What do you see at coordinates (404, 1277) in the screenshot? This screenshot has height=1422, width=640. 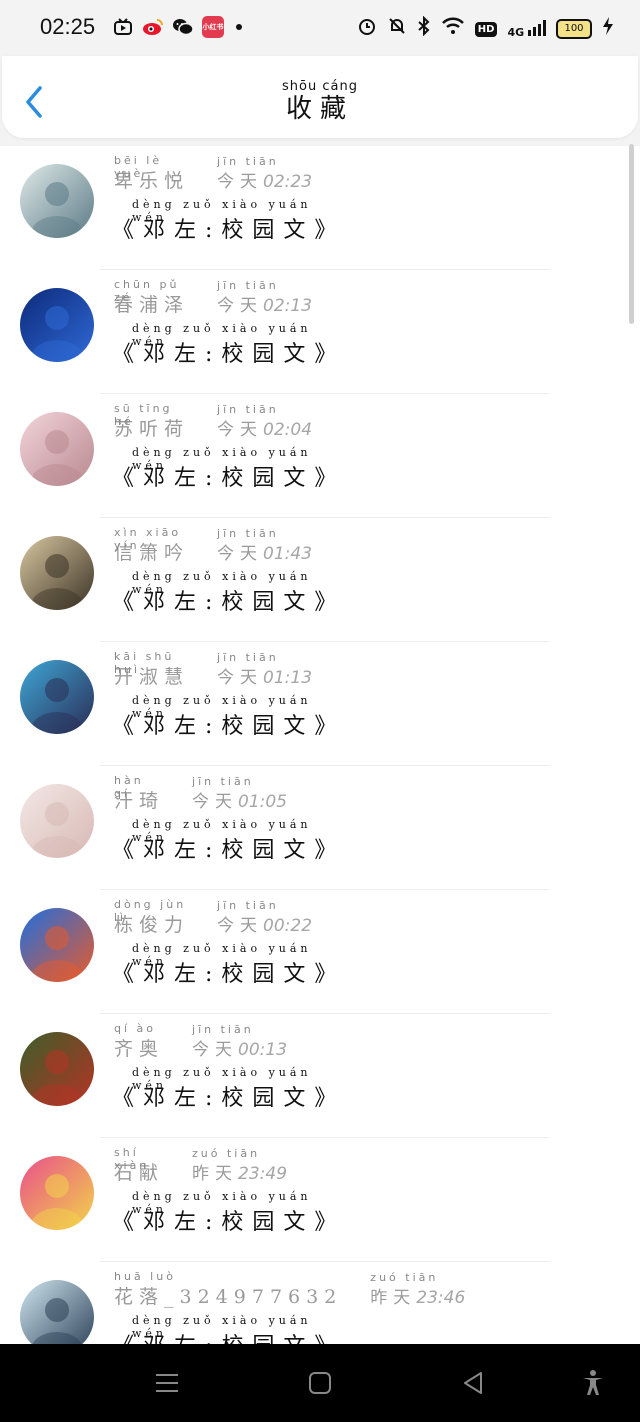 I see `item-day-pinyin: zuó tiān` at bounding box center [404, 1277].